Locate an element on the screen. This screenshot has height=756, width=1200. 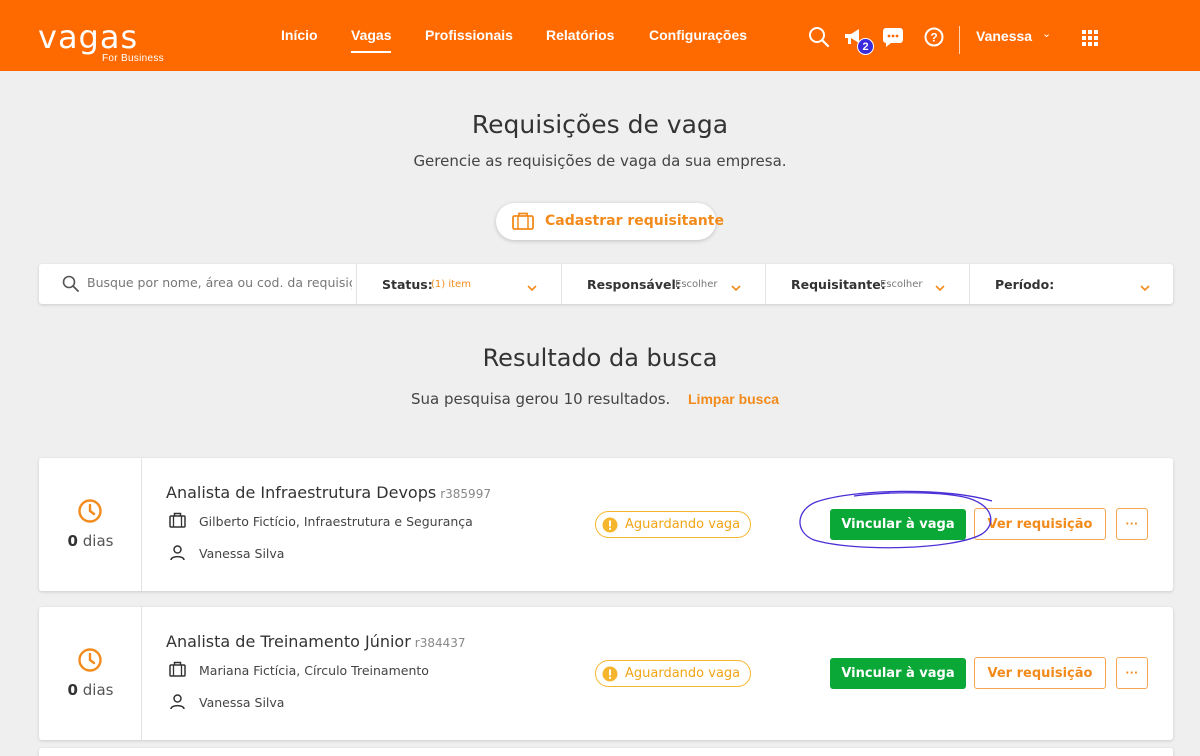
requisition-title: Analista de Treinamento Júnior r384437 is located at coordinates (316, 641).